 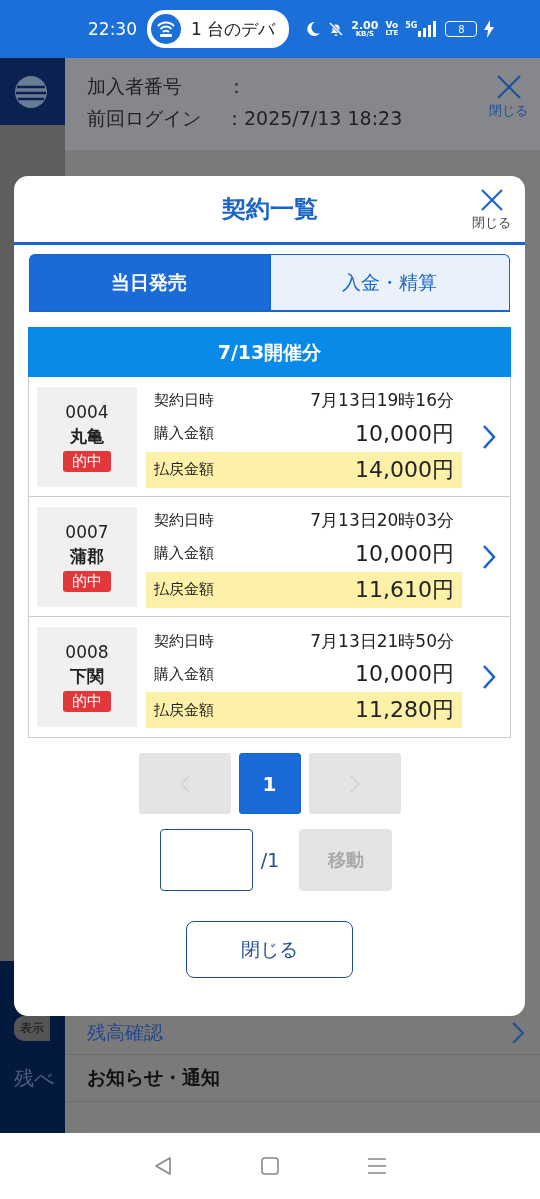 I want to click on field-value: 7月13日20時03分, so click(x=382, y=520).